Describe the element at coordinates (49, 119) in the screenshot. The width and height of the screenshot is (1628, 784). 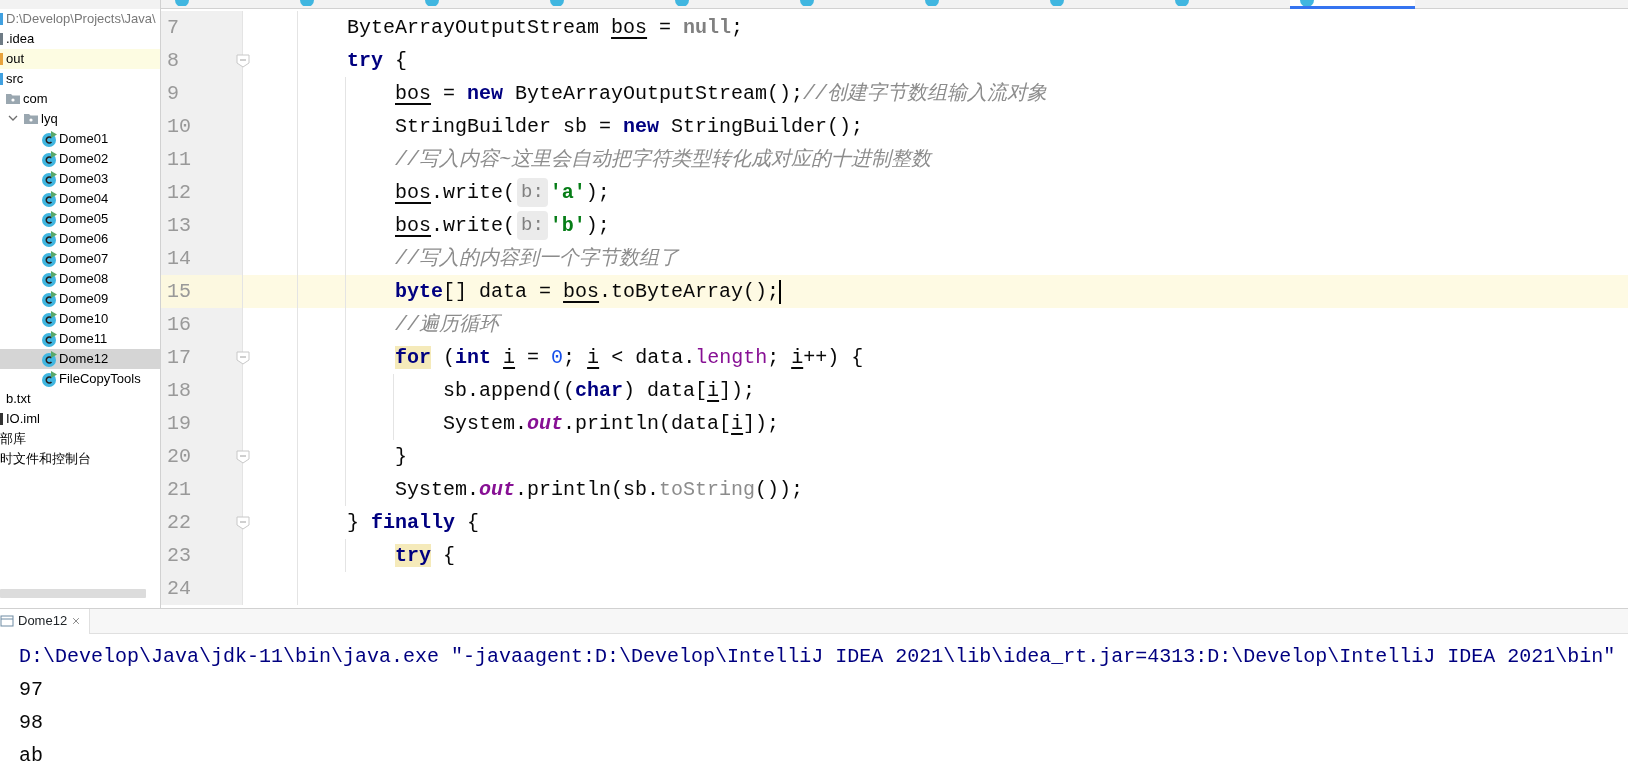
I see `tree-item: lyq` at that location.